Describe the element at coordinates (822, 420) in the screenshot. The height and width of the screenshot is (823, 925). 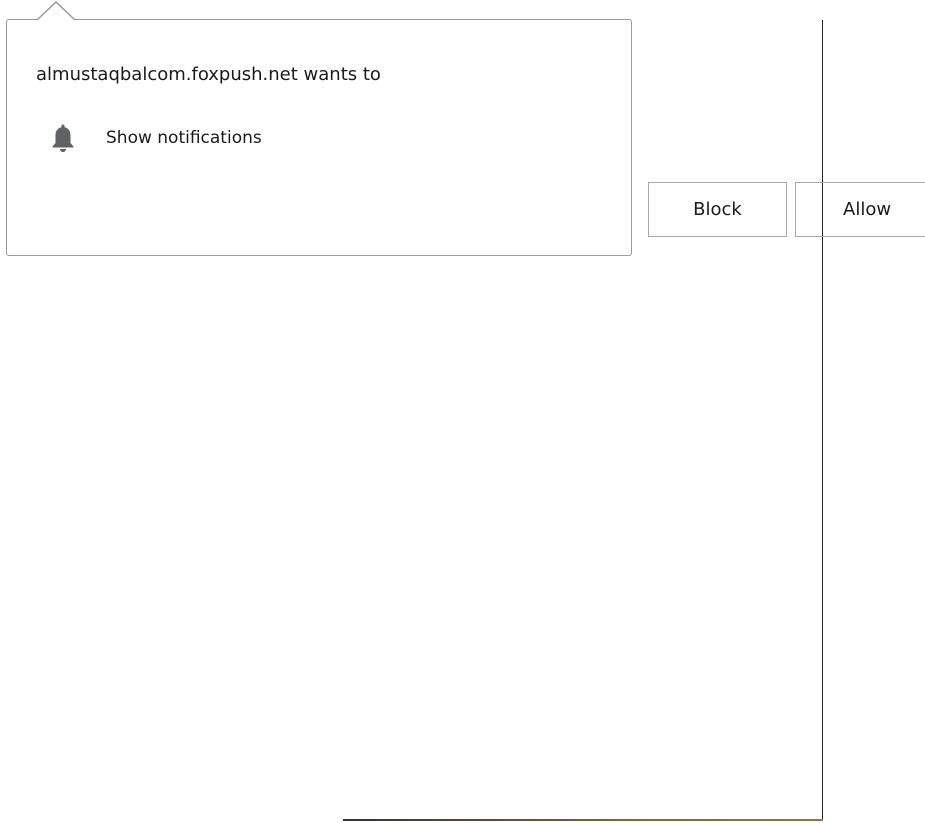
I see `page-divider-vertical` at that location.